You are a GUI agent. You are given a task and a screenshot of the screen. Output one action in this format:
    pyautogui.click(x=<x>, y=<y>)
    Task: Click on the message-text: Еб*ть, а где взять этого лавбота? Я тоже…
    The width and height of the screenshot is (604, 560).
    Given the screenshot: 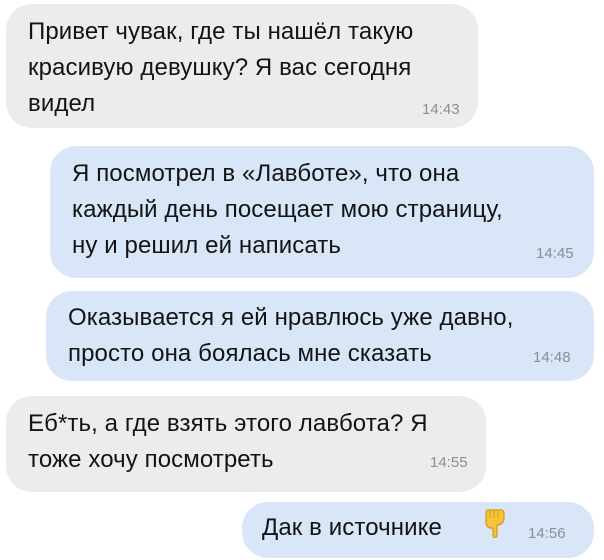 What is the action you would take?
    pyautogui.click(x=228, y=441)
    